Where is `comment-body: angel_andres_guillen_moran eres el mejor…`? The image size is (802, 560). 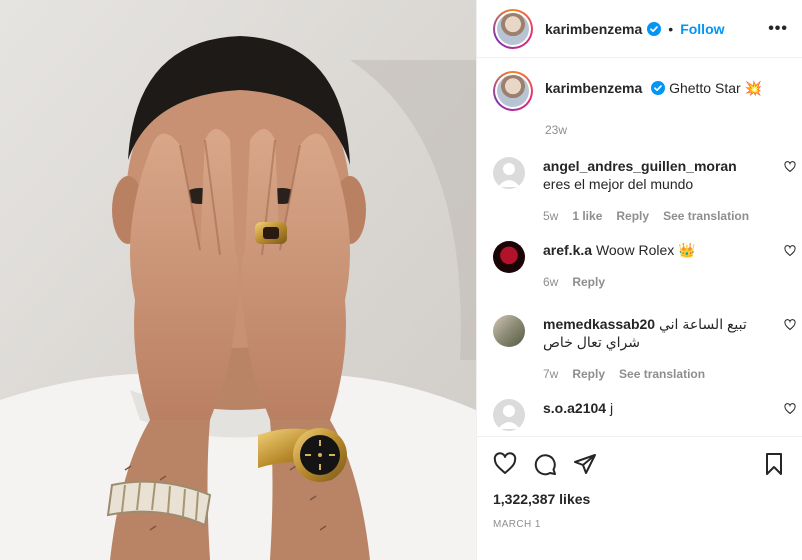
comment-body: angel_andres_guillen_moran eres el mejor… is located at coordinates (652, 193).